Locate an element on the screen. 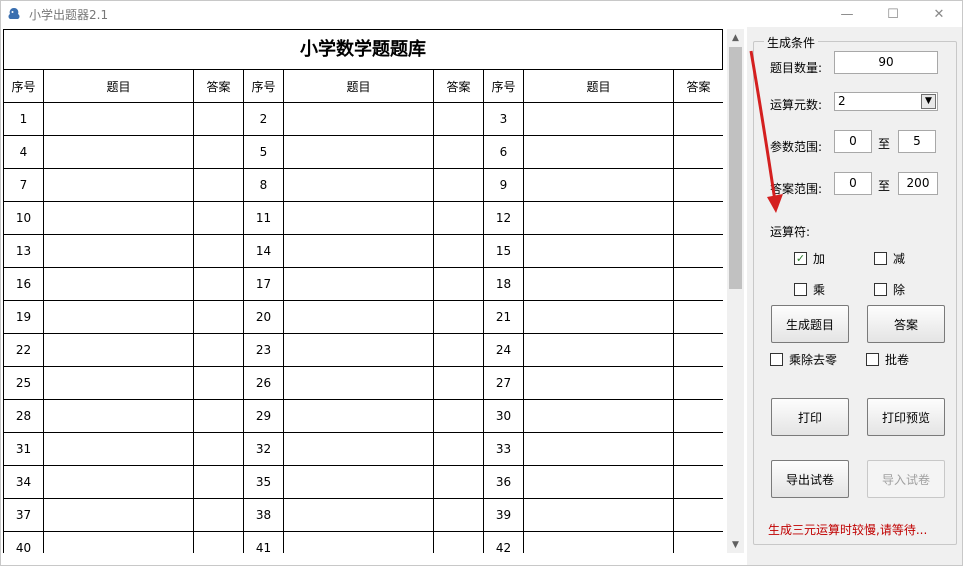 The width and height of the screenshot is (963, 566). mul-checkbox: 乘 is located at coordinates (809, 289).